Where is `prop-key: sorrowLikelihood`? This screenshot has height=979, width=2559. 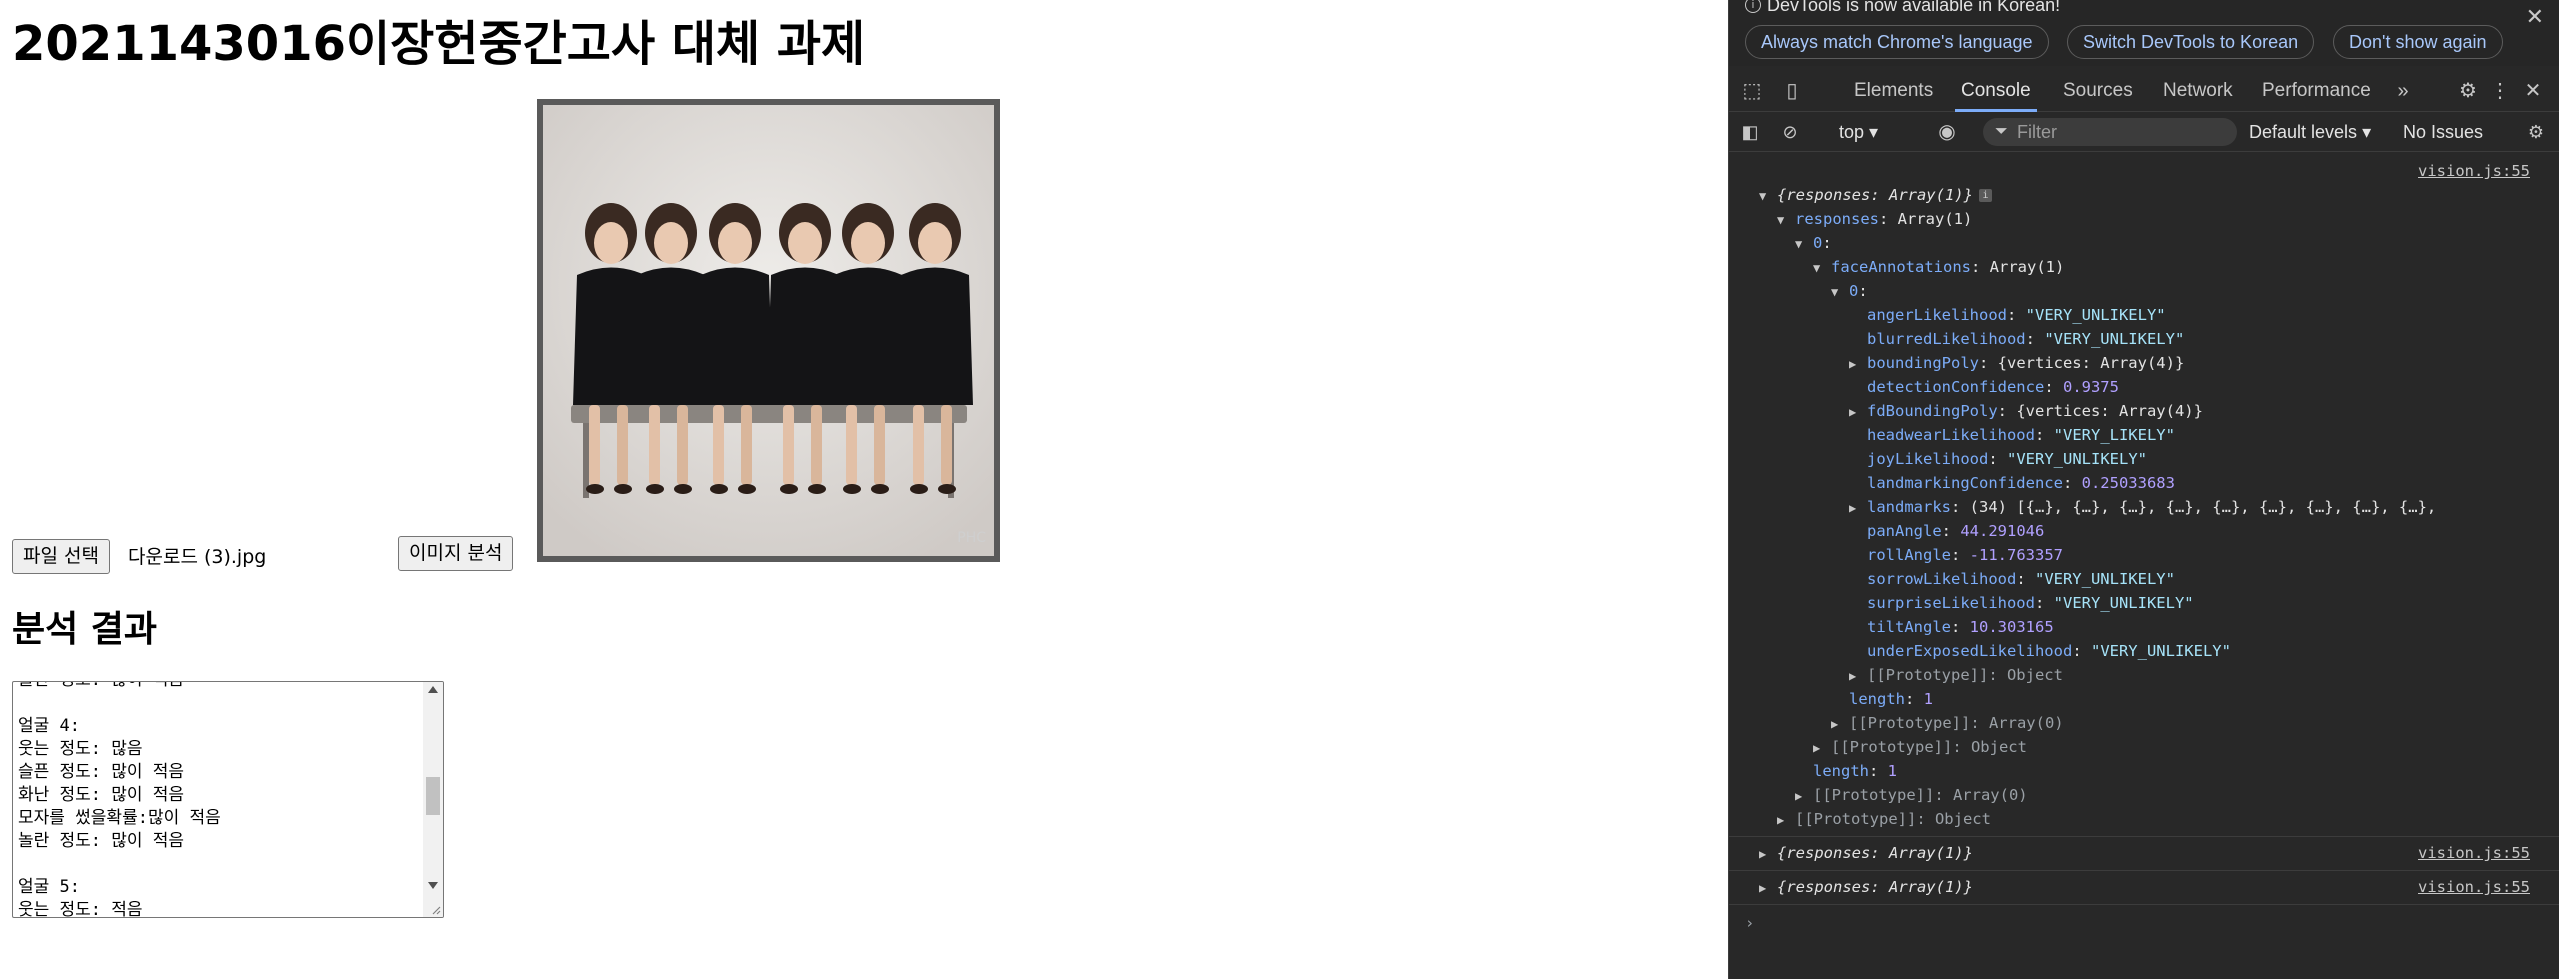
prop-key: sorrowLikelihood is located at coordinates (1942, 579).